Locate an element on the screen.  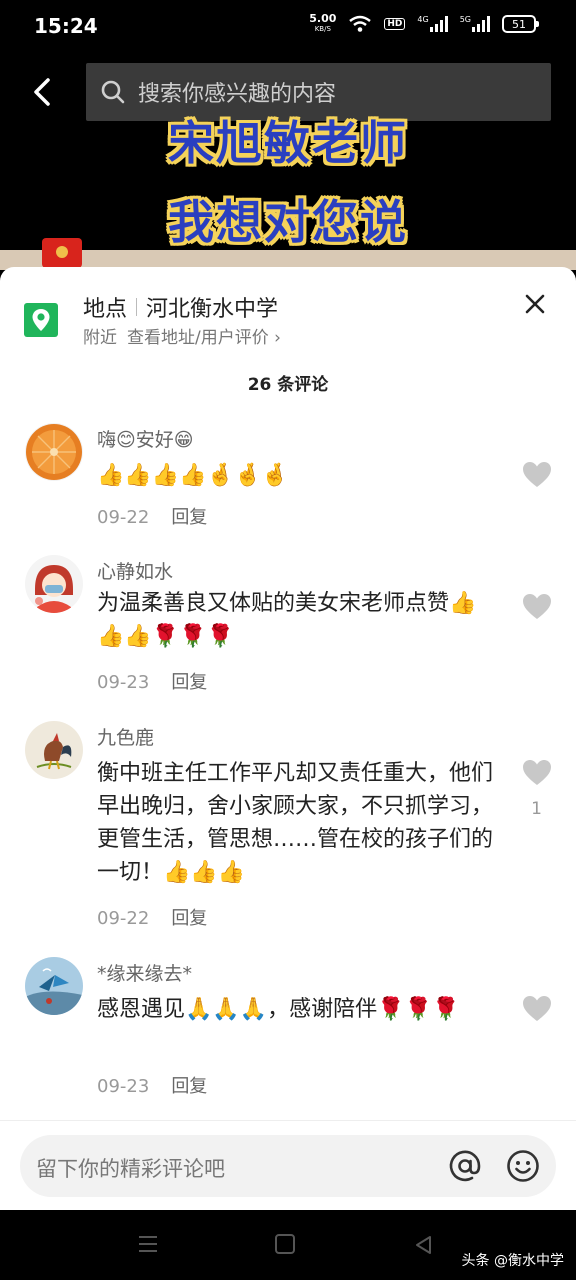
status-bar: 15:24 5.00 KB/S HD 4G 5G 51 is located at coordinates (288, 26).